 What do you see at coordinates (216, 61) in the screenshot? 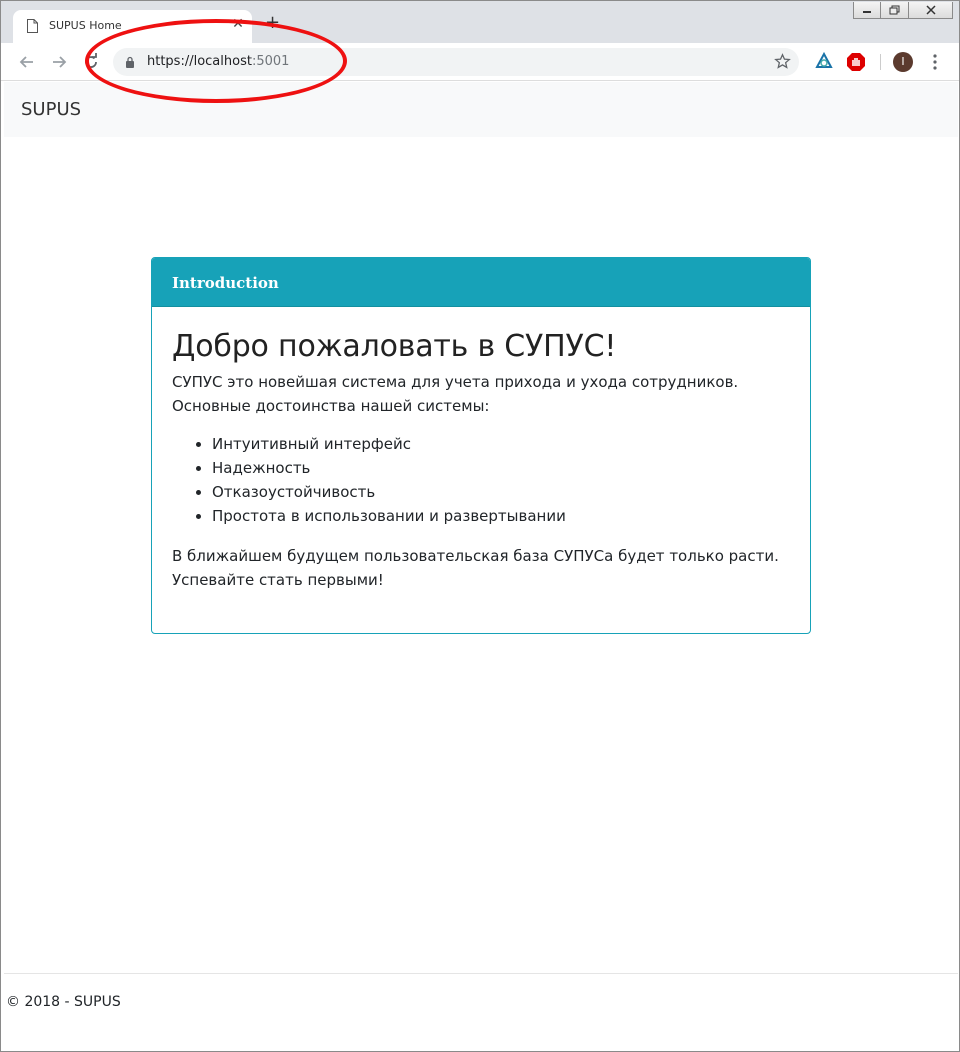
I see `annotation-ellipse` at bounding box center [216, 61].